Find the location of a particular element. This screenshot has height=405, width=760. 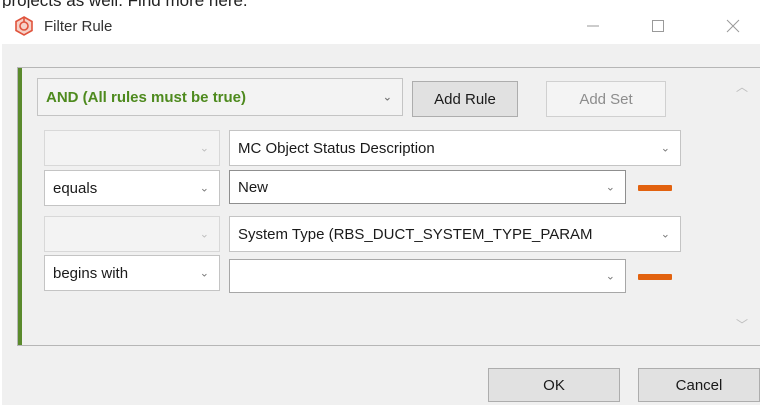

rule-2-value-combobox: ⌄ is located at coordinates (427, 276).